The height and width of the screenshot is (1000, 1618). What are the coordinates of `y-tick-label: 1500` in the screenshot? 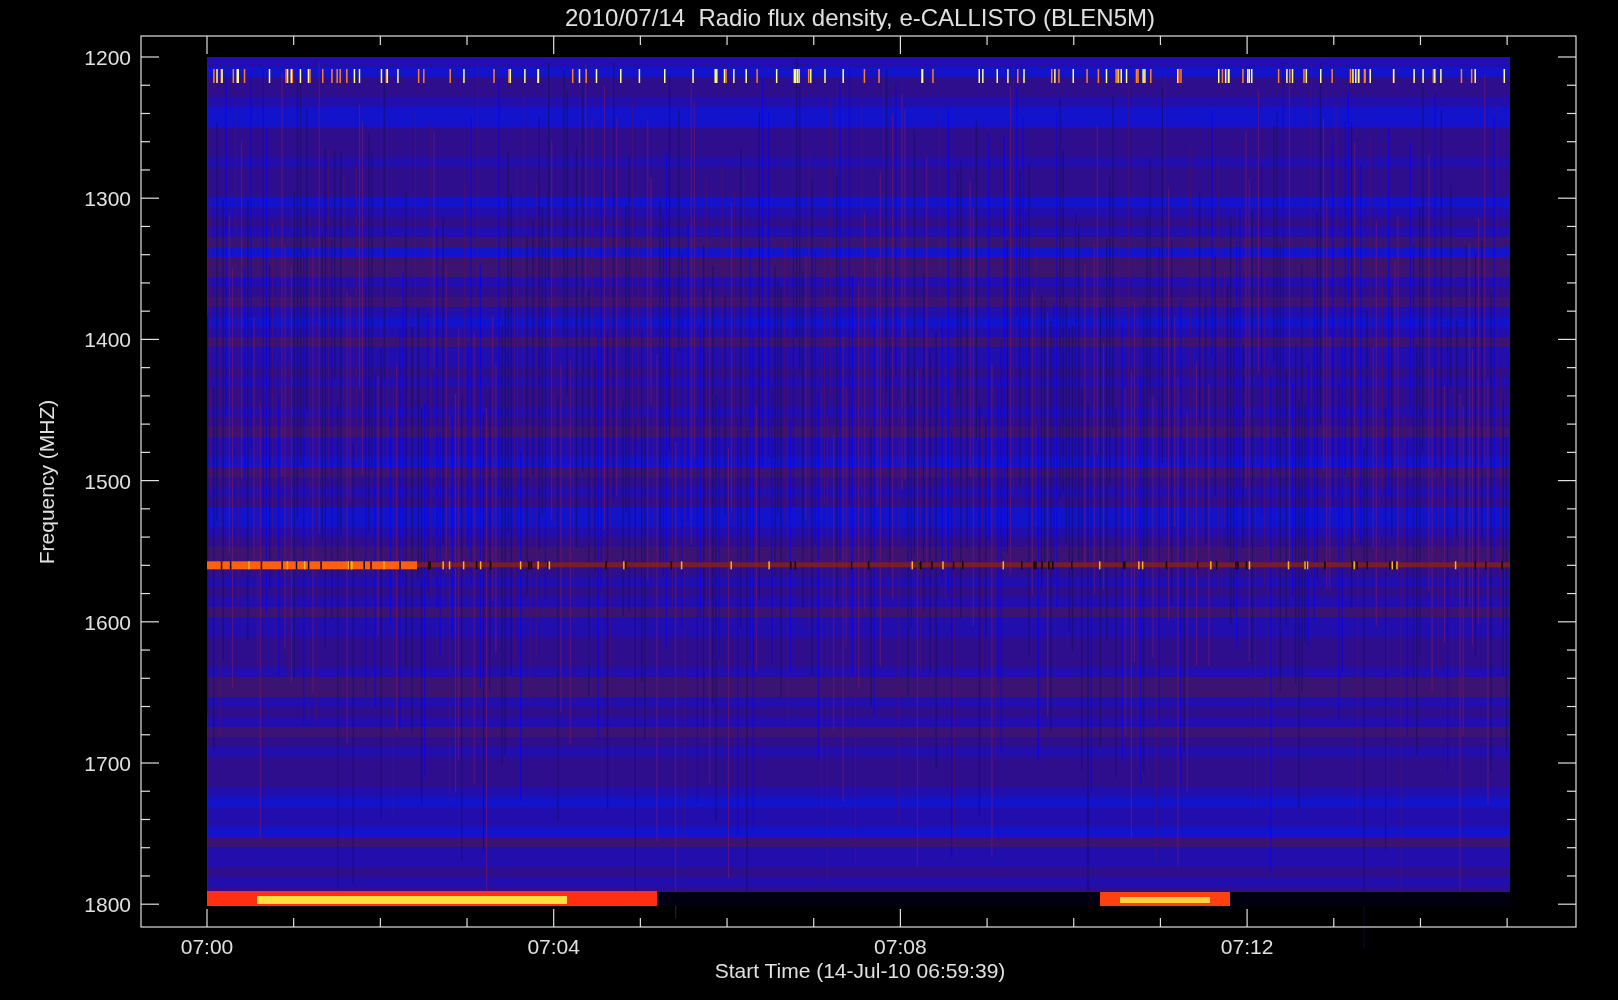 It's located at (107, 481).